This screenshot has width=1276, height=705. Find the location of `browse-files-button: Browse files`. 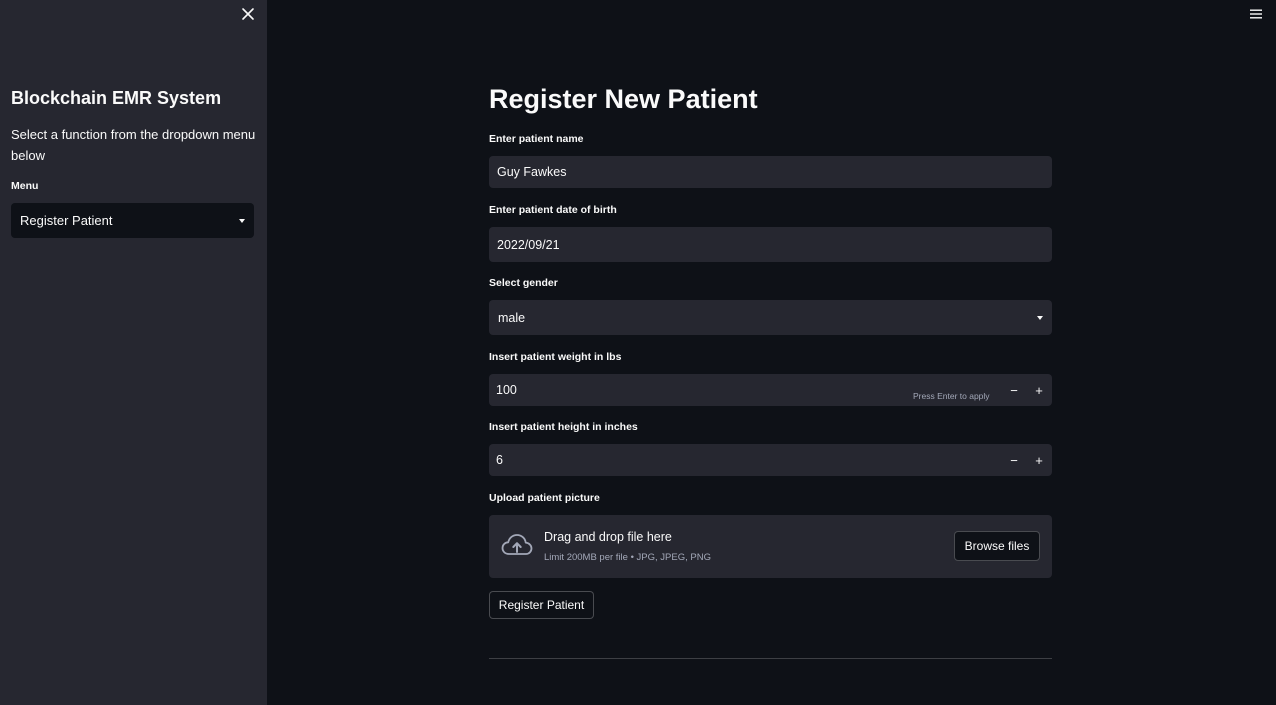

browse-files-button: Browse files is located at coordinates (997, 546).